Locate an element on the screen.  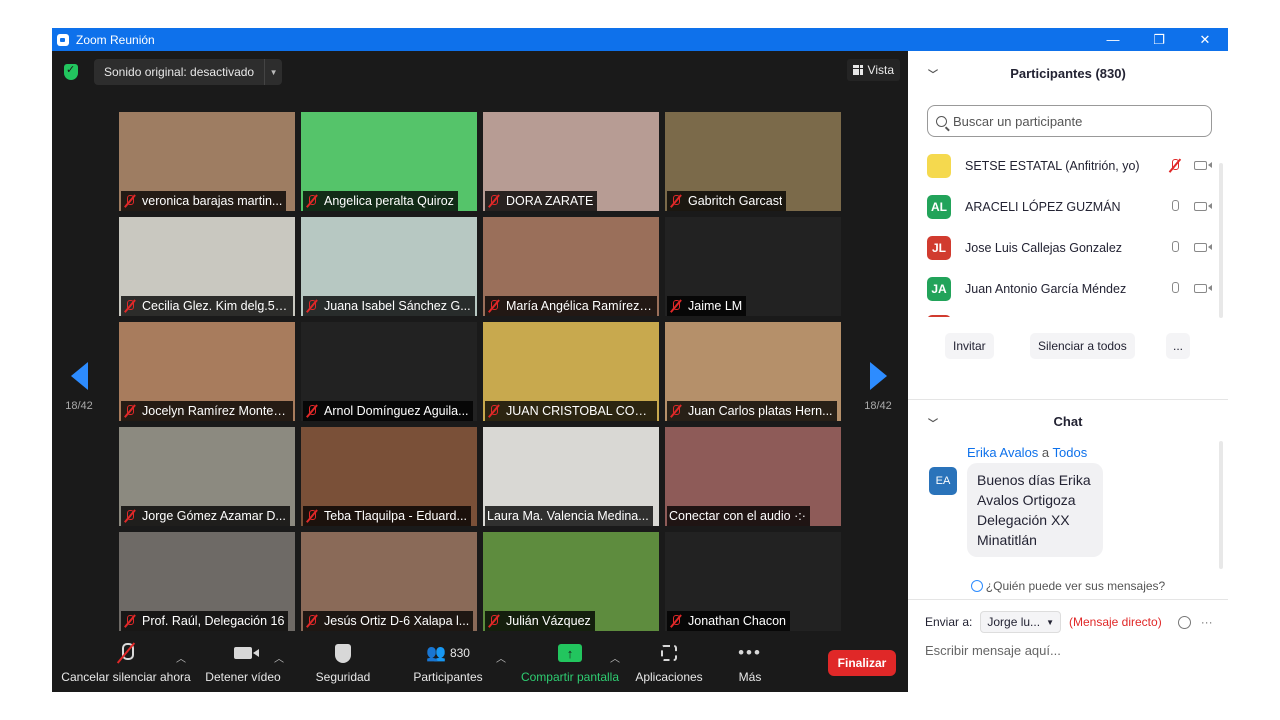
participant-video-tile: Conectar con el audio ·:· is located at coordinates (753, 476).